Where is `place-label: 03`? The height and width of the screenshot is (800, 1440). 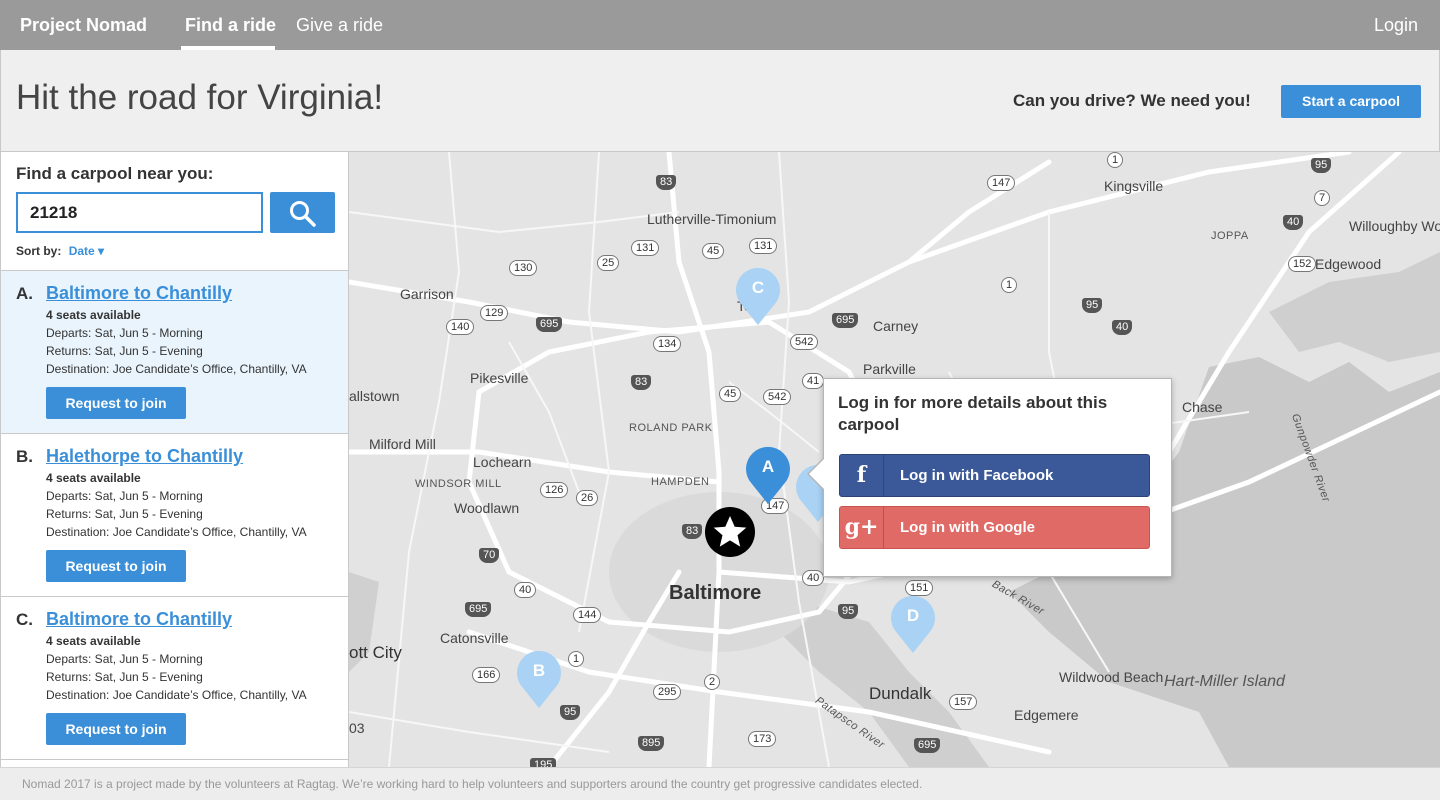
place-label: 03 is located at coordinates (357, 728).